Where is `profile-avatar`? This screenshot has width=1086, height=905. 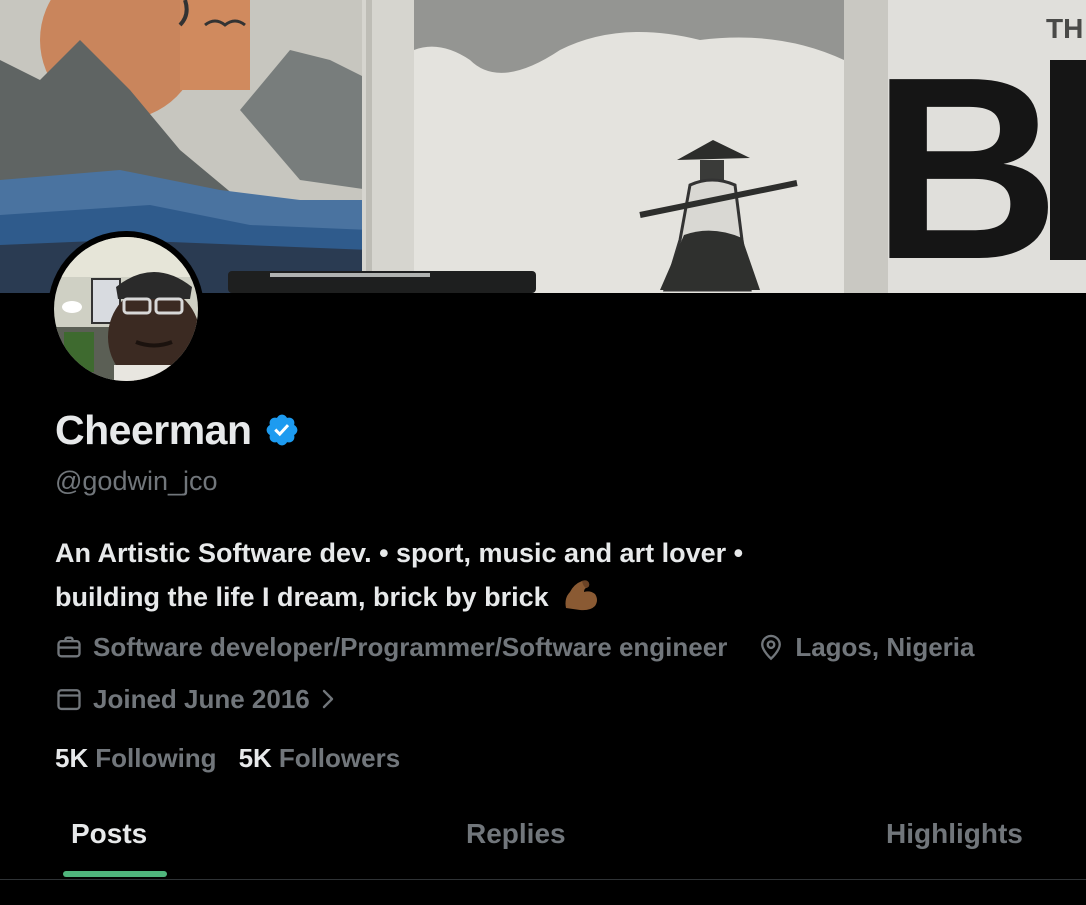 profile-avatar is located at coordinates (126, 309).